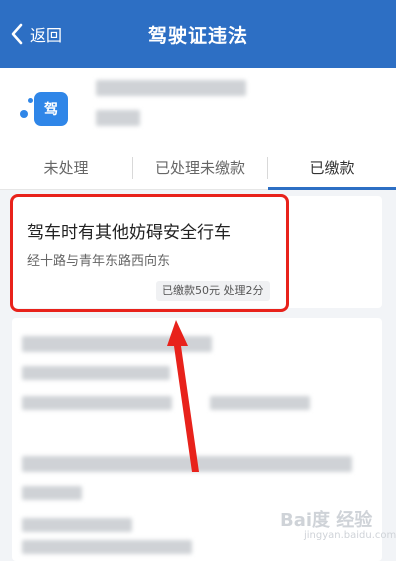  I want to click on tab-unprocessed: 未处理, so click(66, 169).